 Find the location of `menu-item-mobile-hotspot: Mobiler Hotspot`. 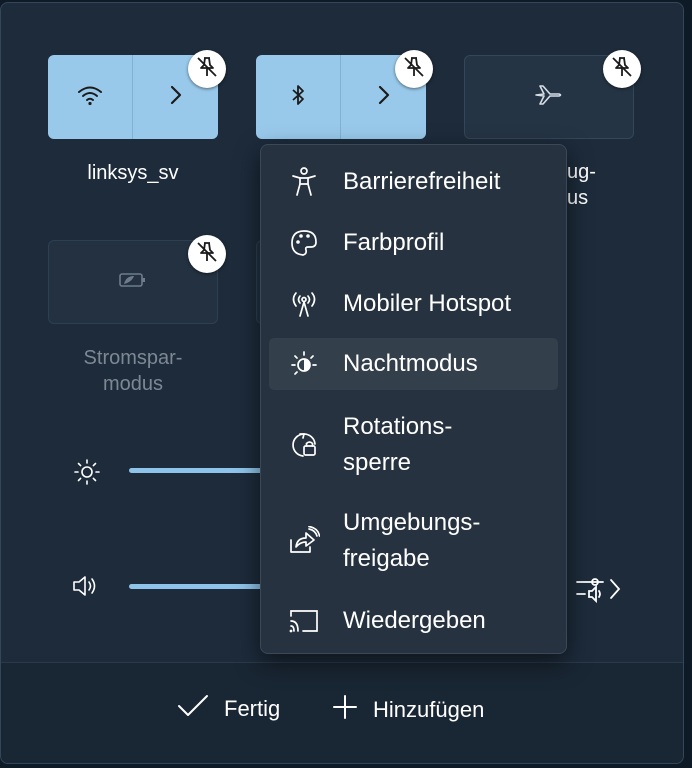

menu-item-mobile-hotspot: Mobiler Hotspot is located at coordinates (413, 304).